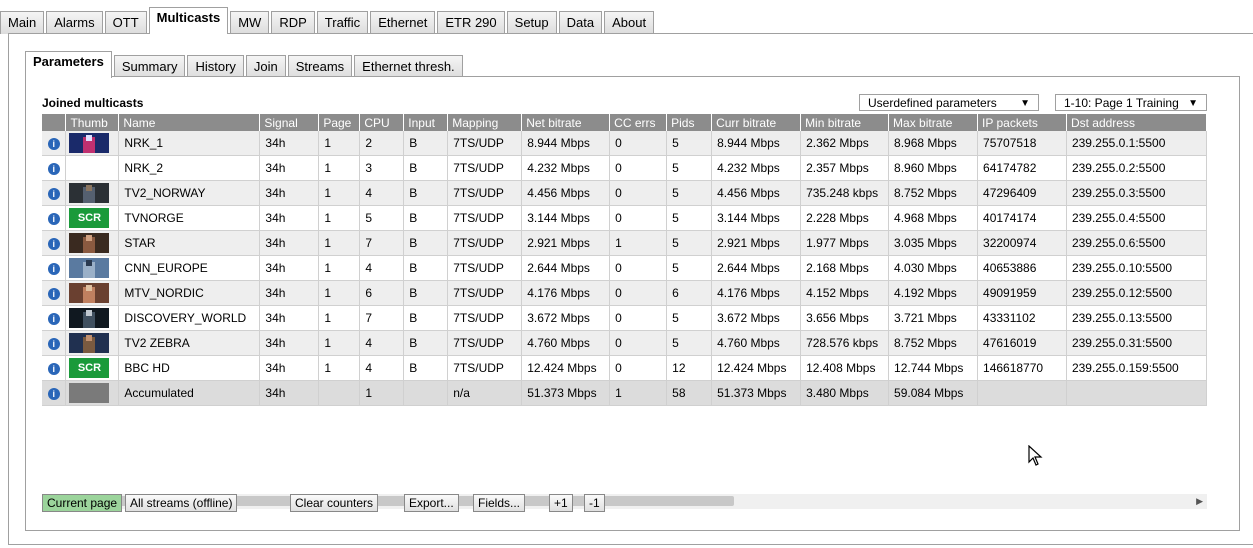 This screenshot has width=1253, height=548. What do you see at coordinates (188, 20) in the screenshot?
I see `tab-multicasts: Multicasts` at bounding box center [188, 20].